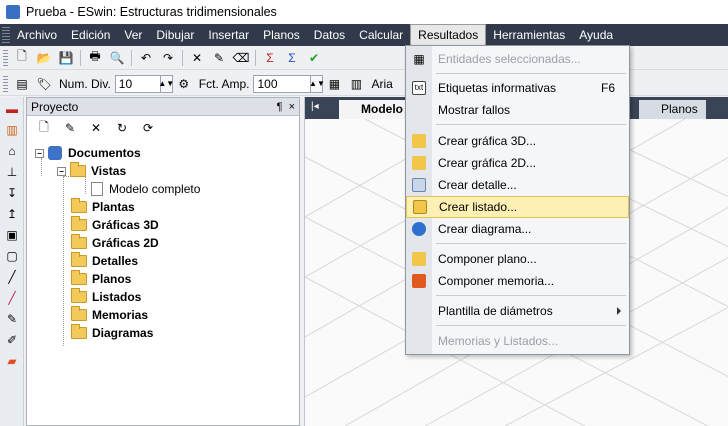 This screenshot has width=728, height=426. Describe the element at coordinates (12, 193) in the screenshot. I see `load-icon: ↧` at that location.